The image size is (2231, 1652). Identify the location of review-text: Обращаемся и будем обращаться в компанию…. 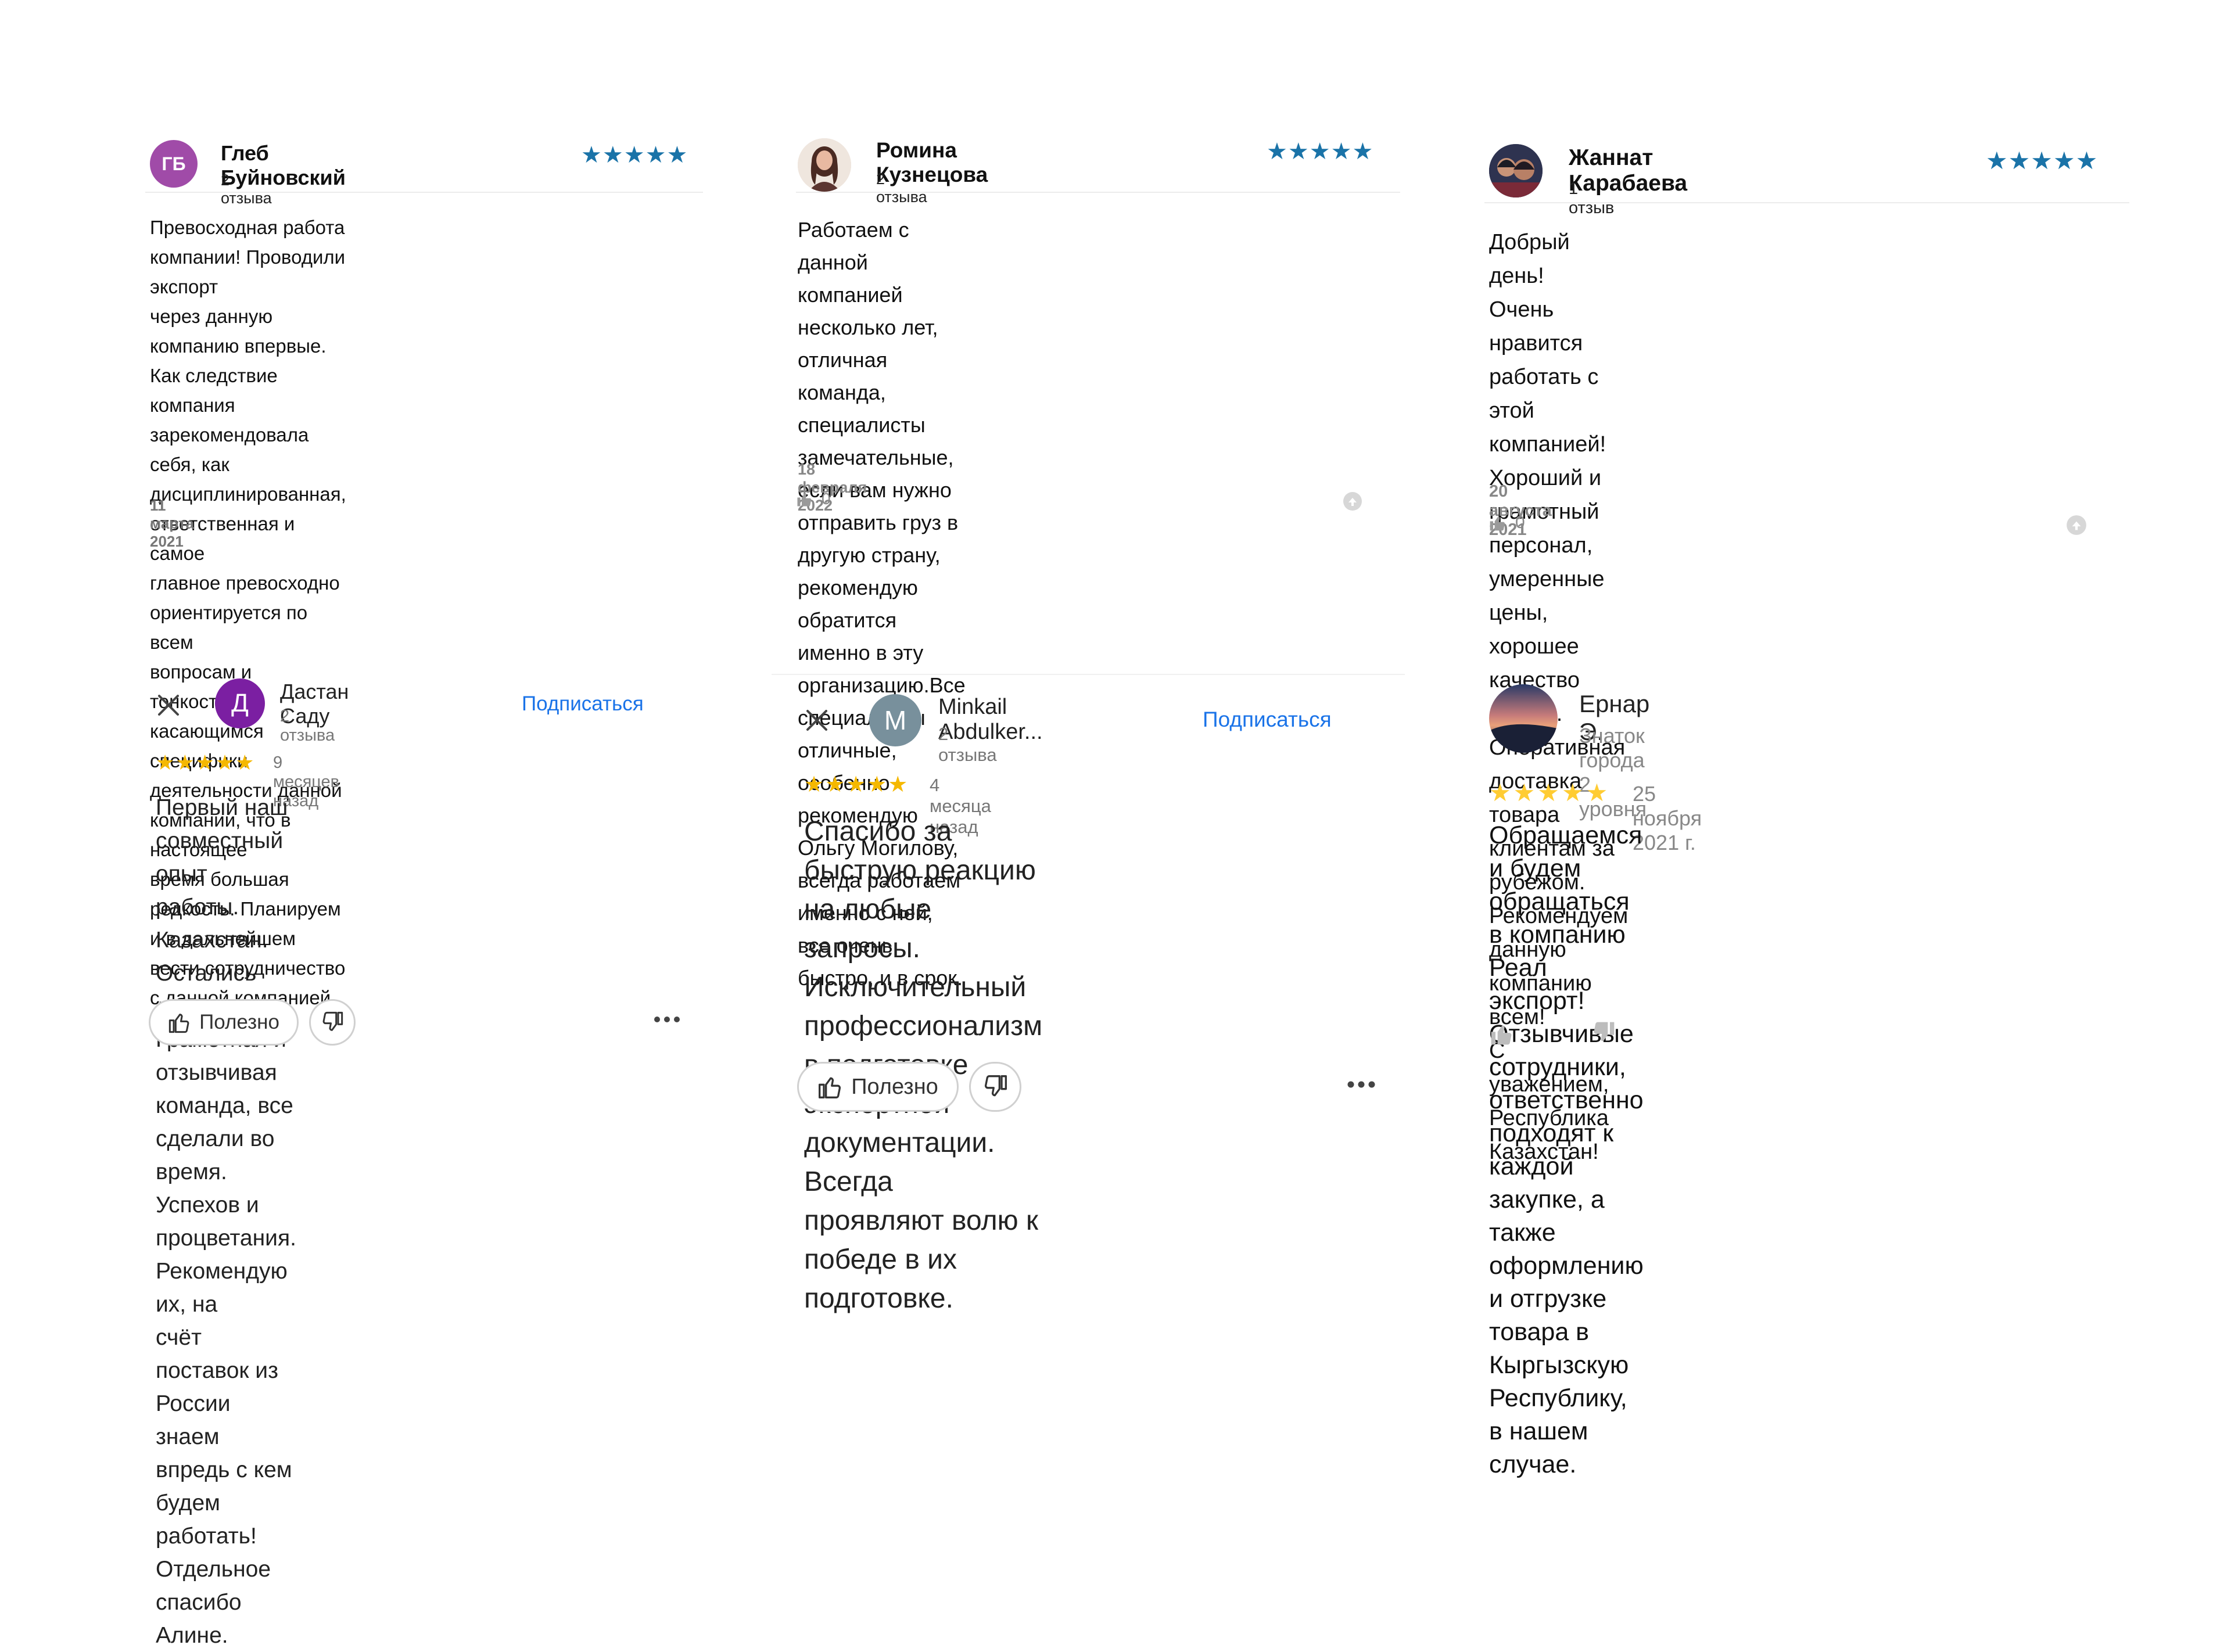
(1566, 1149).